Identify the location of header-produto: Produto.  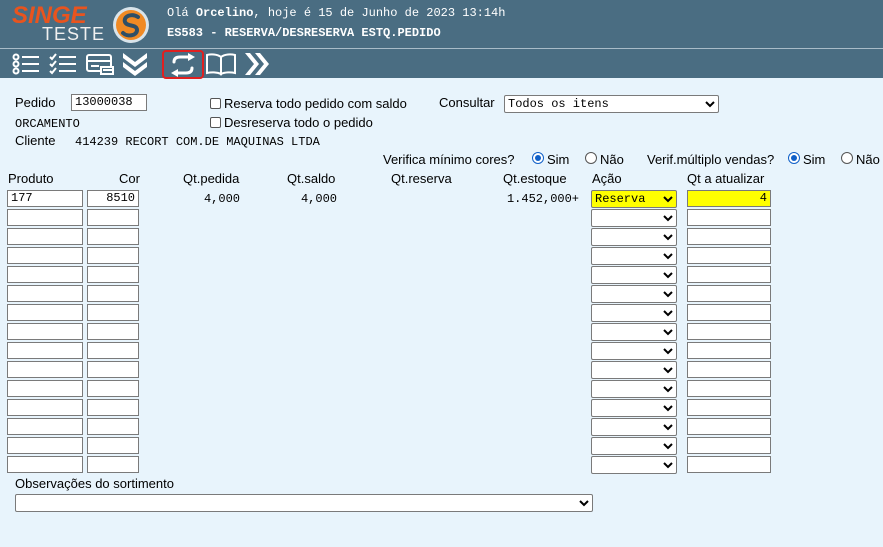
(31, 178).